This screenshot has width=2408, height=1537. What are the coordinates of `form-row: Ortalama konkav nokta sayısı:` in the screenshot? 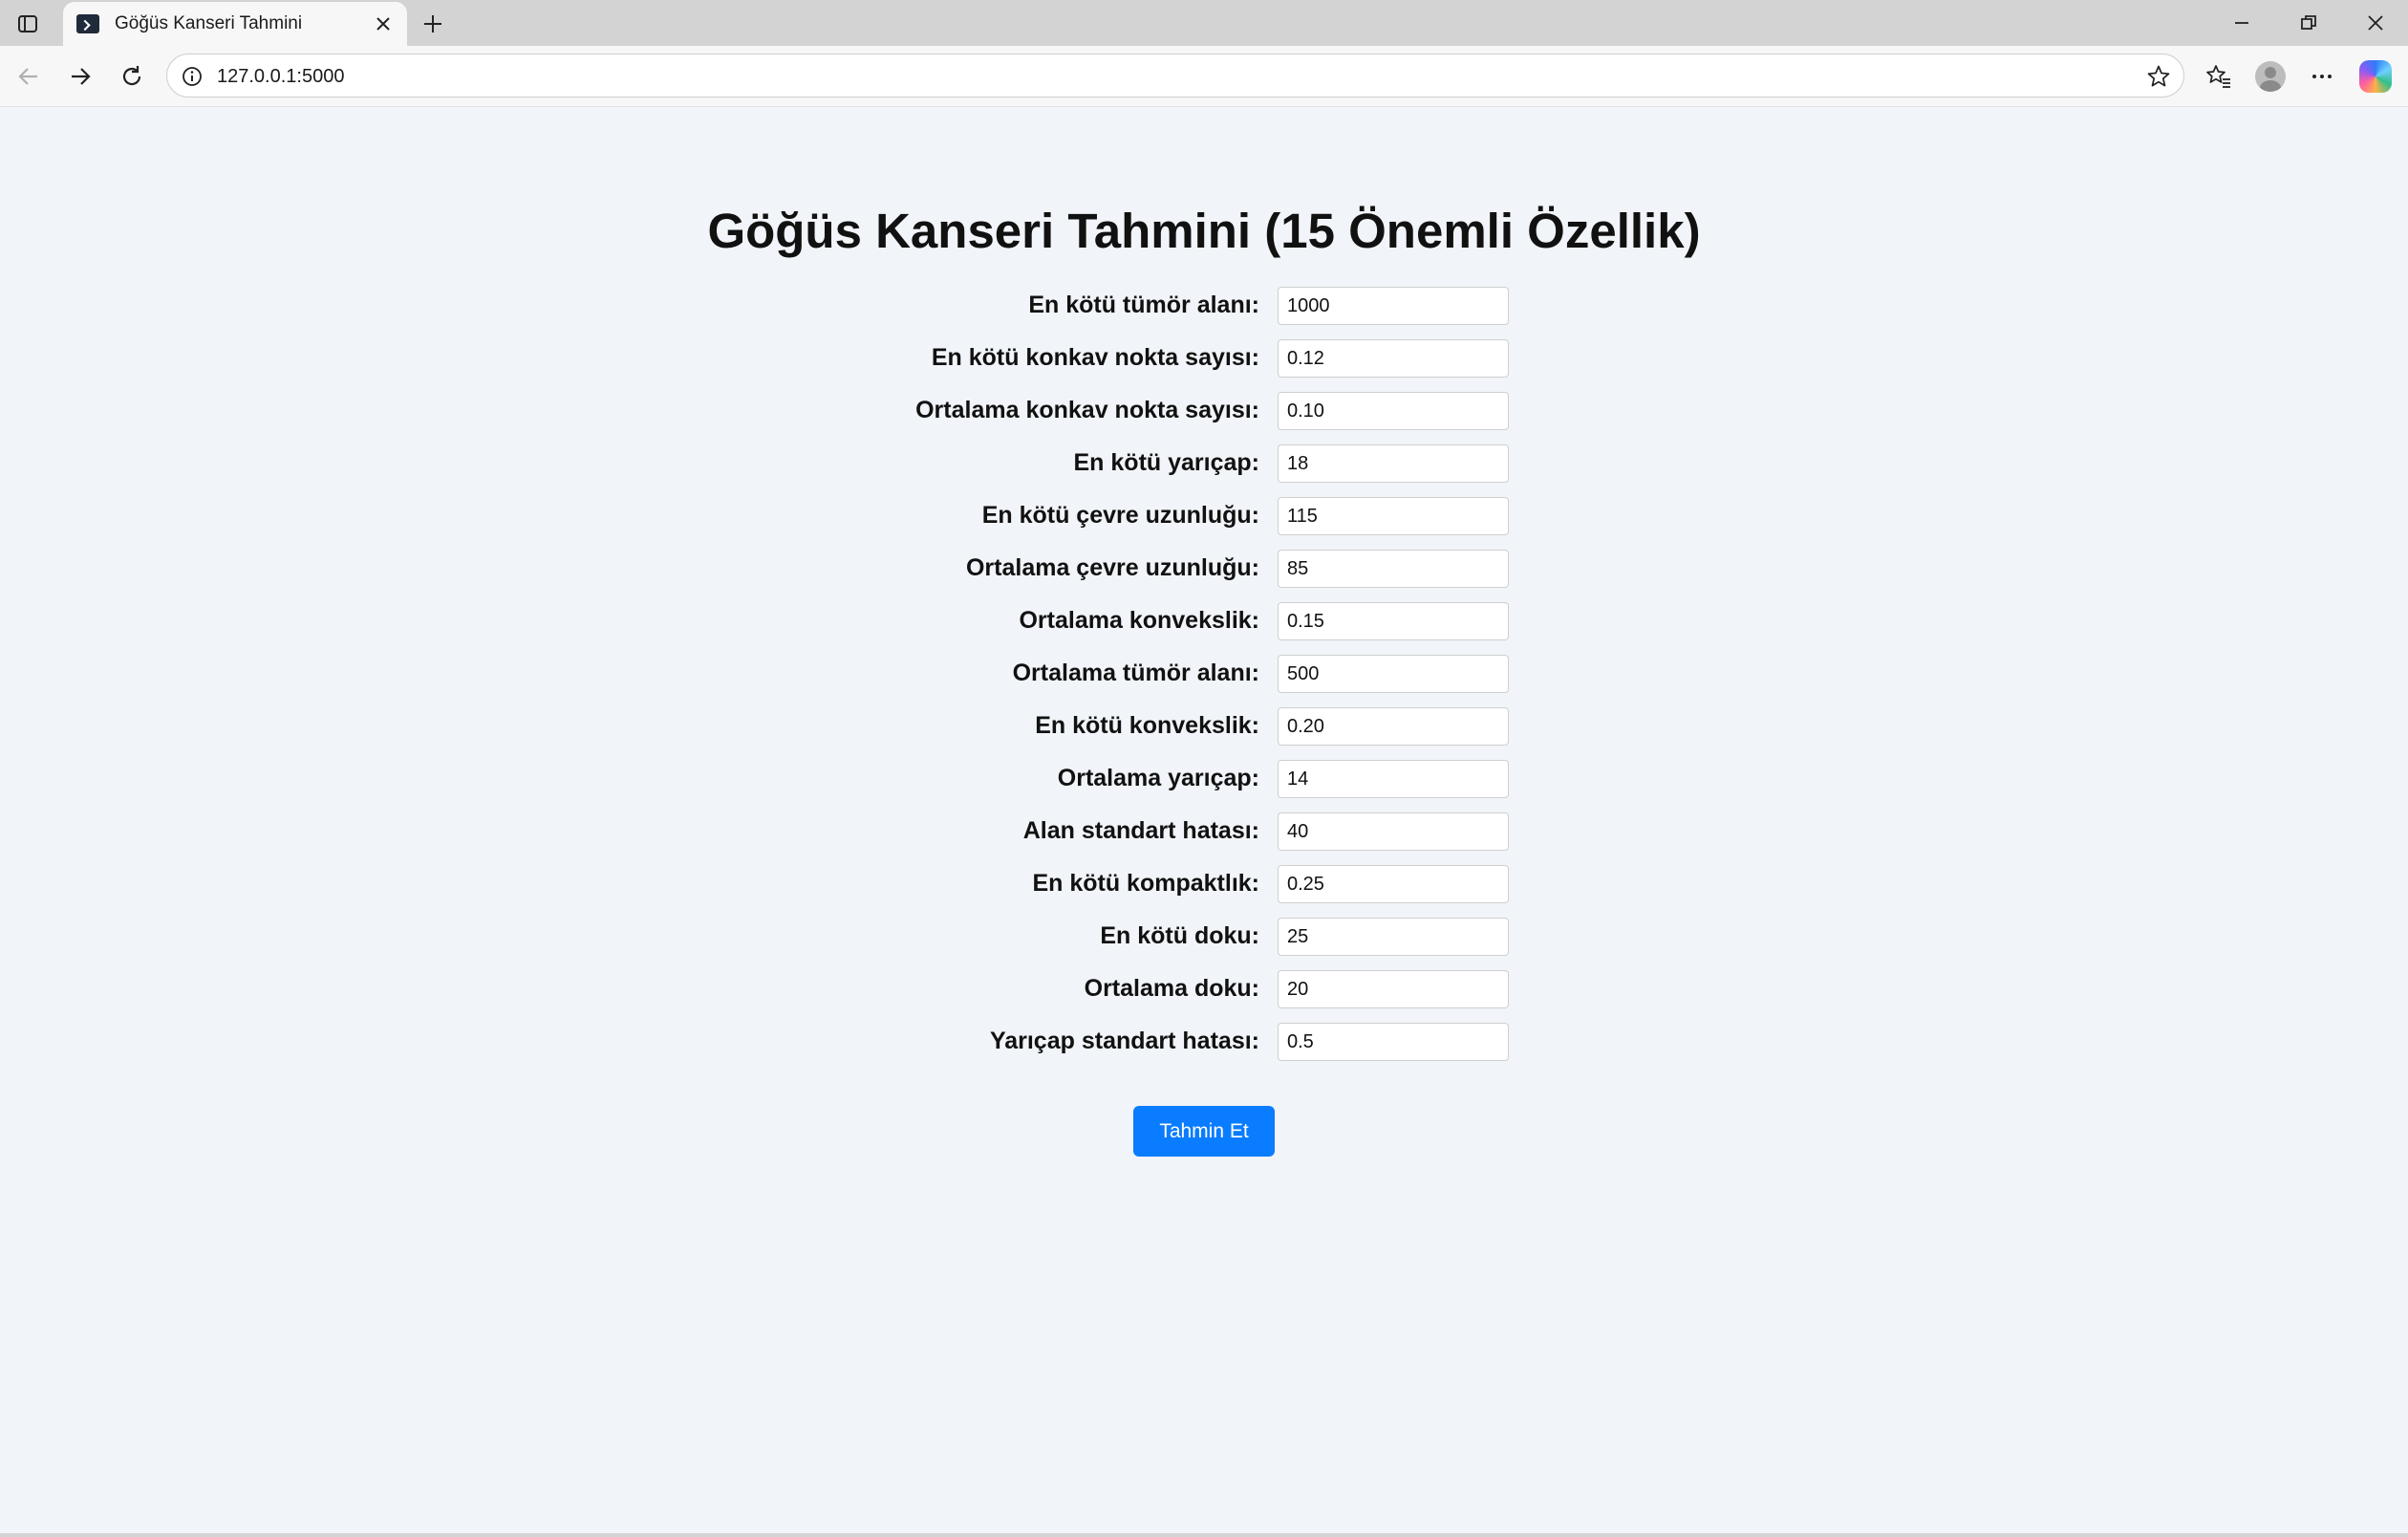 It's located at (1204, 411).